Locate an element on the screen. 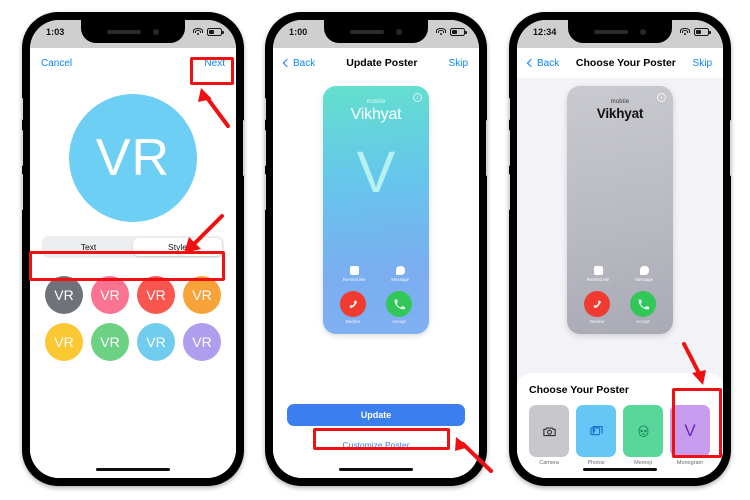 The image size is (750, 500). phone-icon is located at coordinates (399, 304).